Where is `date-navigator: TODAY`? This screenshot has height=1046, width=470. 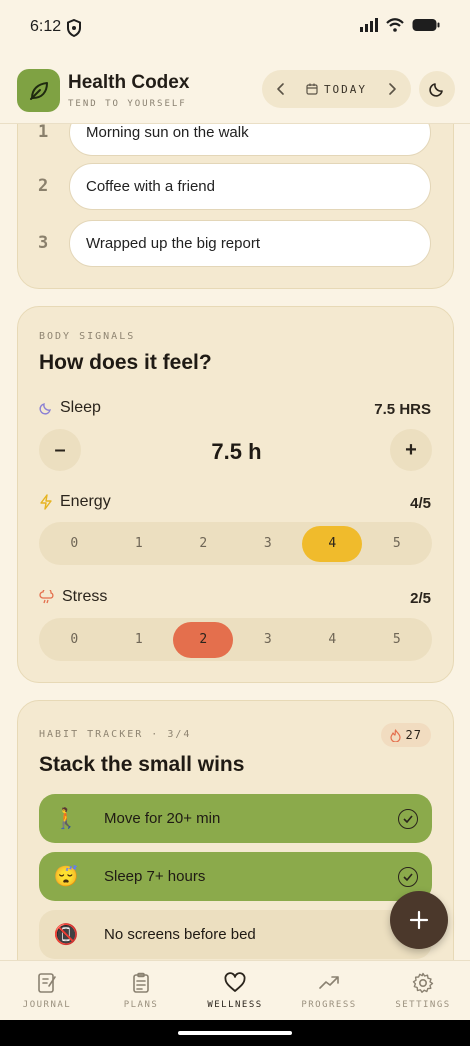 date-navigator: TODAY is located at coordinates (336, 89).